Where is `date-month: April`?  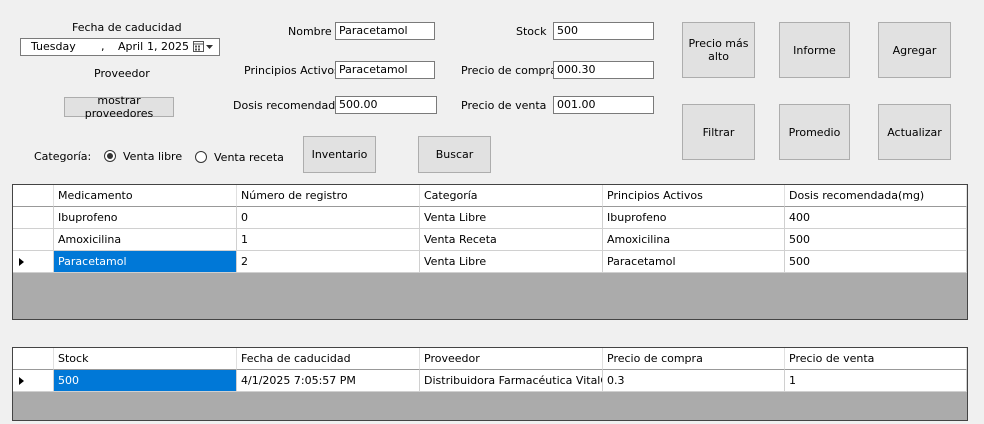 date-month: April is located at coordinates (130, 47).